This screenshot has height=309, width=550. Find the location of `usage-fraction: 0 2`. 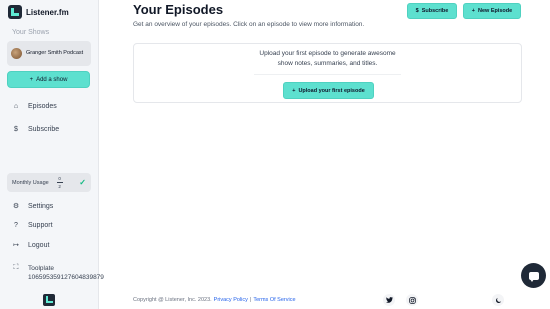

usage-fraction: 0 2 is located at coordinates (59, 182).